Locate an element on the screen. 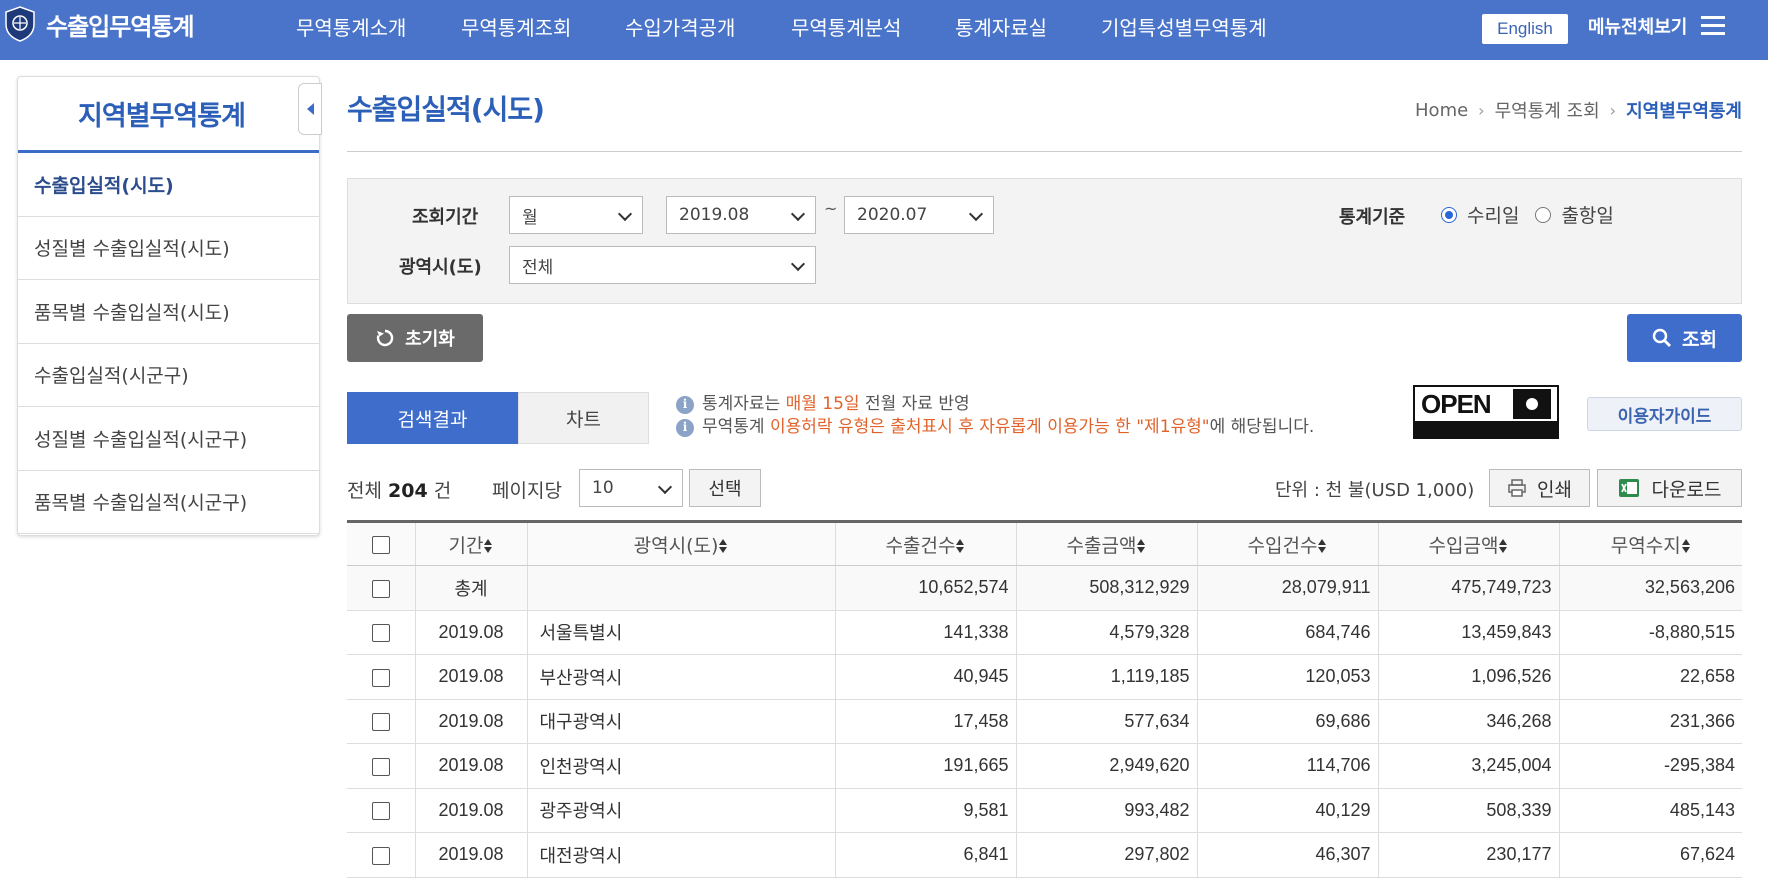 This screenshot has height=878, width=1768. per-page-label: 페이지당 is located at coordinates (527, 491).